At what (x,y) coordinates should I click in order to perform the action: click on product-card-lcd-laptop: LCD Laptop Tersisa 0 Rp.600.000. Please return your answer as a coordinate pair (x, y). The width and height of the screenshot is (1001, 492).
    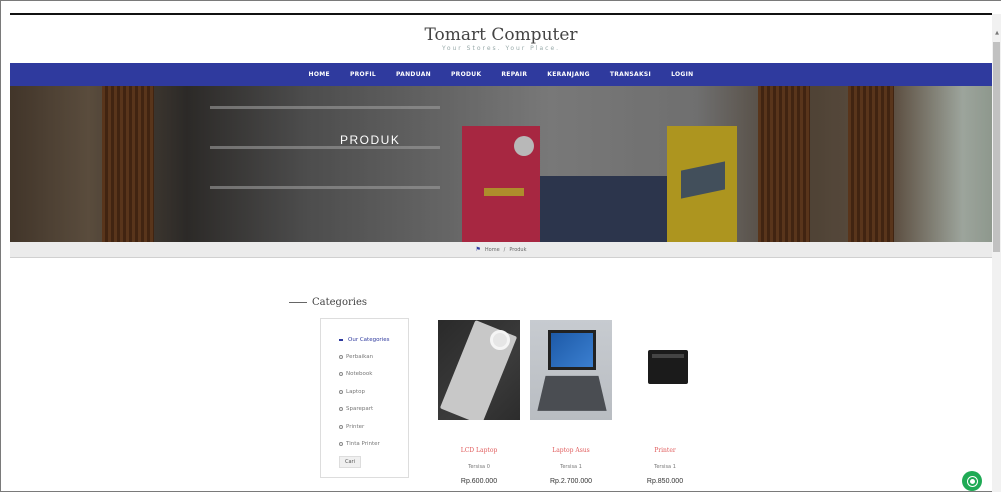
    Looking at the image, I should click on (479, 402).